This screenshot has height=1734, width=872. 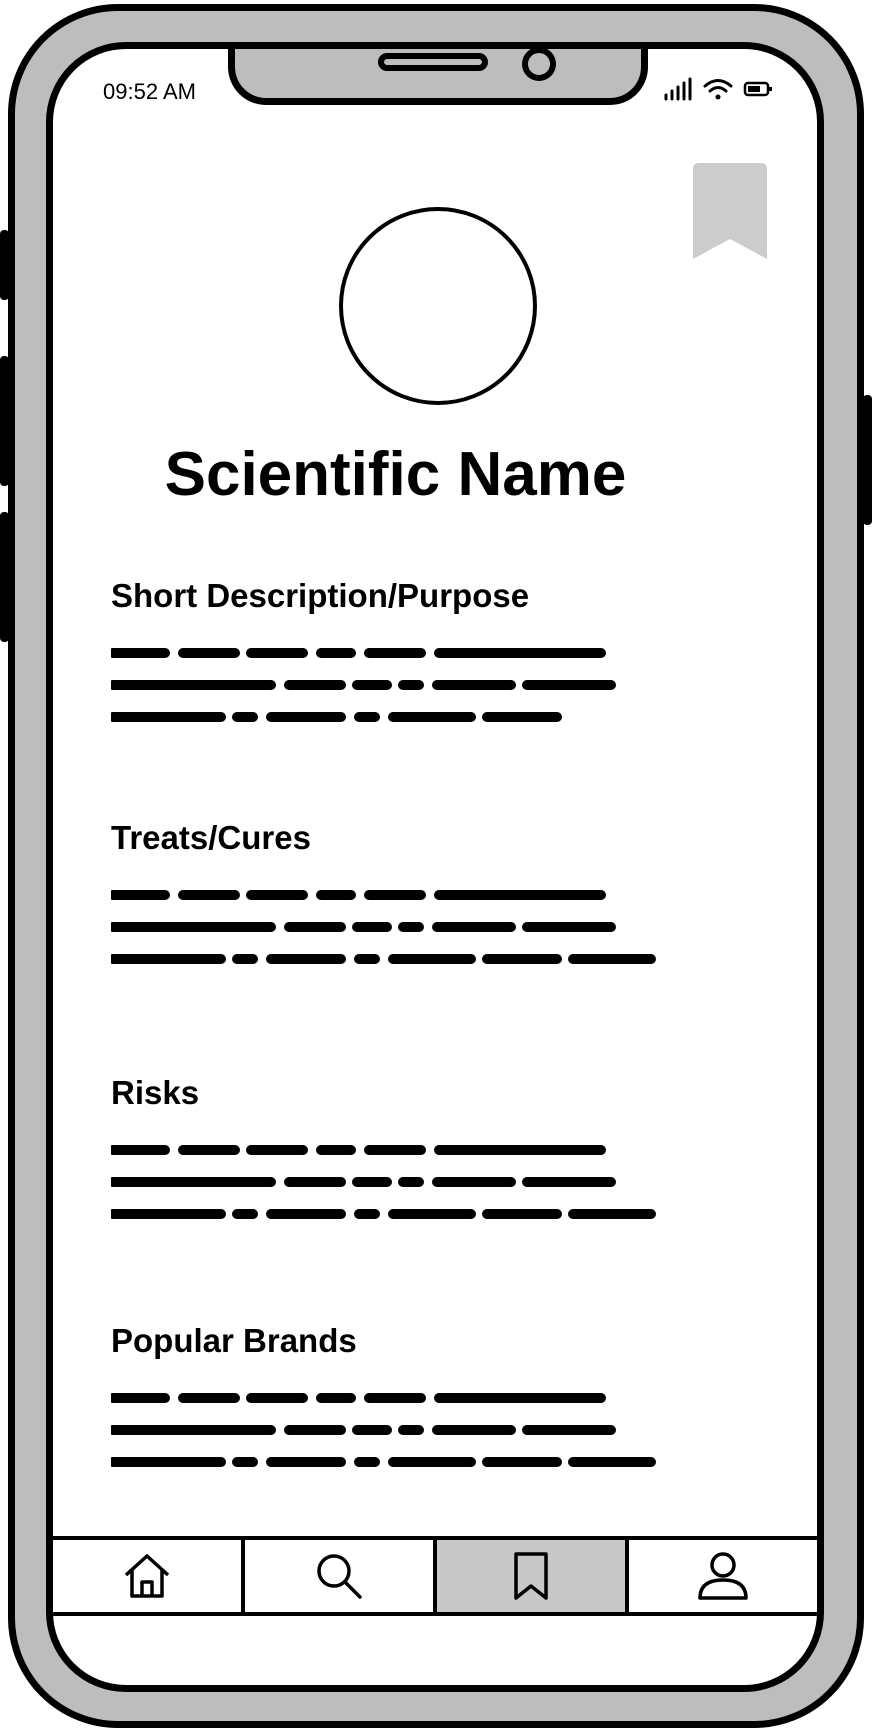 What do you see at coordinates (757, 89) in the screenshot?
I see `battery-icon` at bounding box center [757, 89].